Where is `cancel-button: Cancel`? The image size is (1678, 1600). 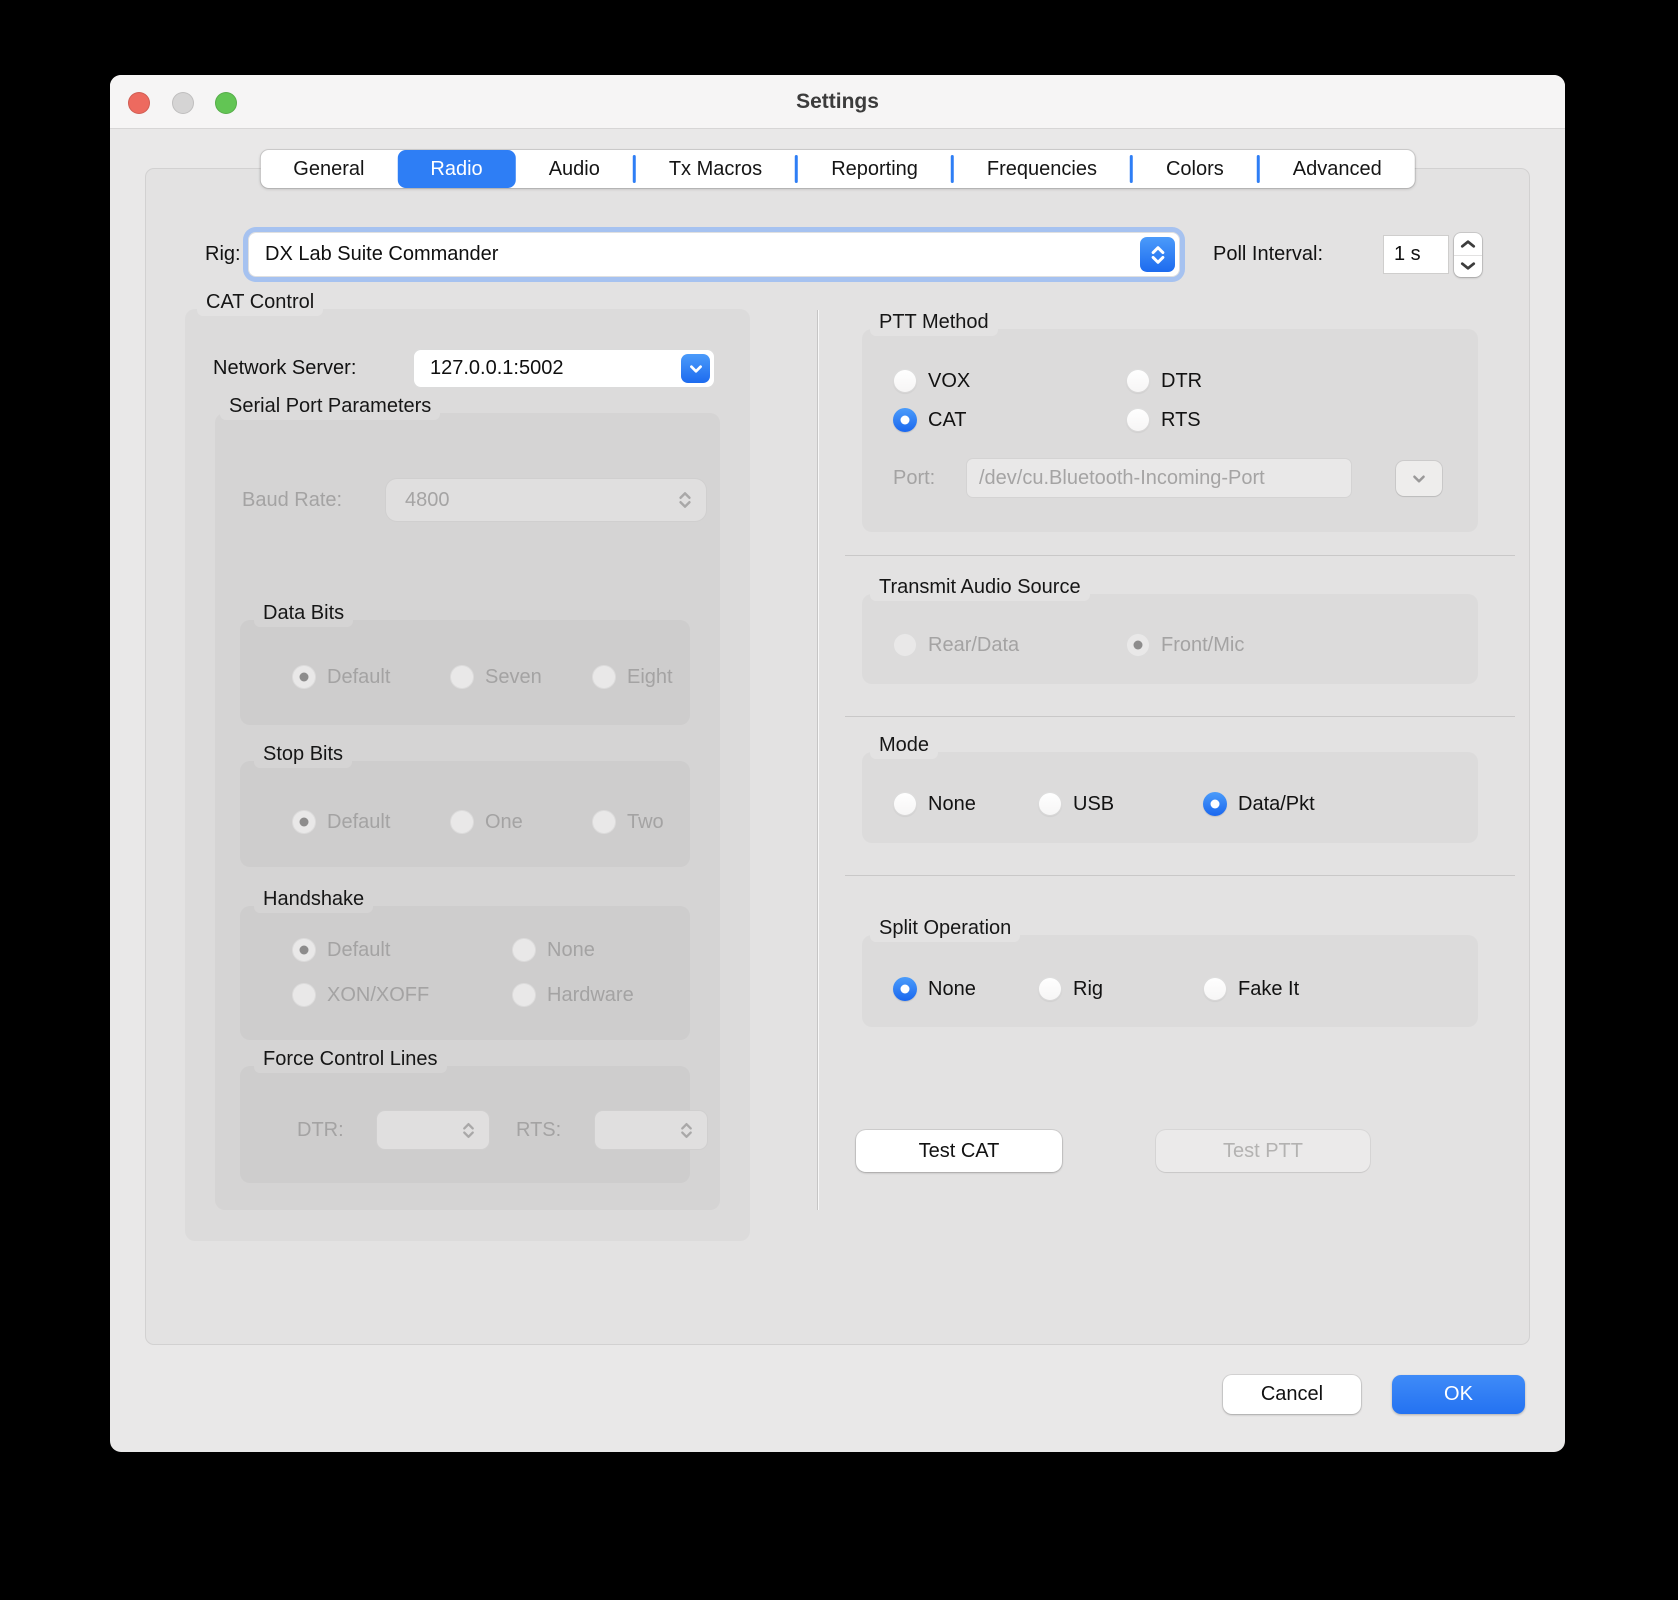 cancel-button: Cancel is located at coordinates (1292, 1394).